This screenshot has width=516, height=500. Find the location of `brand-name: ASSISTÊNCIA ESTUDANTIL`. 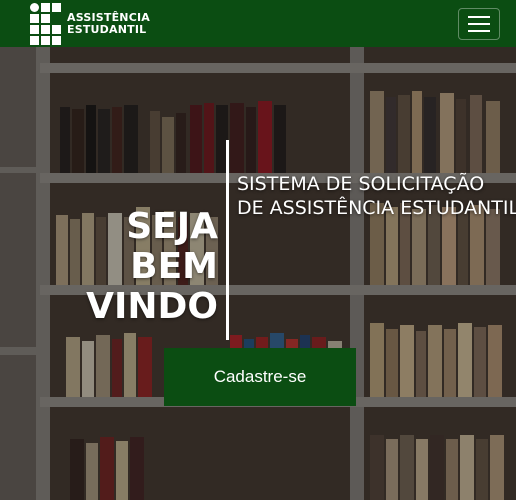

brand-name: ASSISTÊNCIA ESTUDANTIL is located at coordinates (108, 23).